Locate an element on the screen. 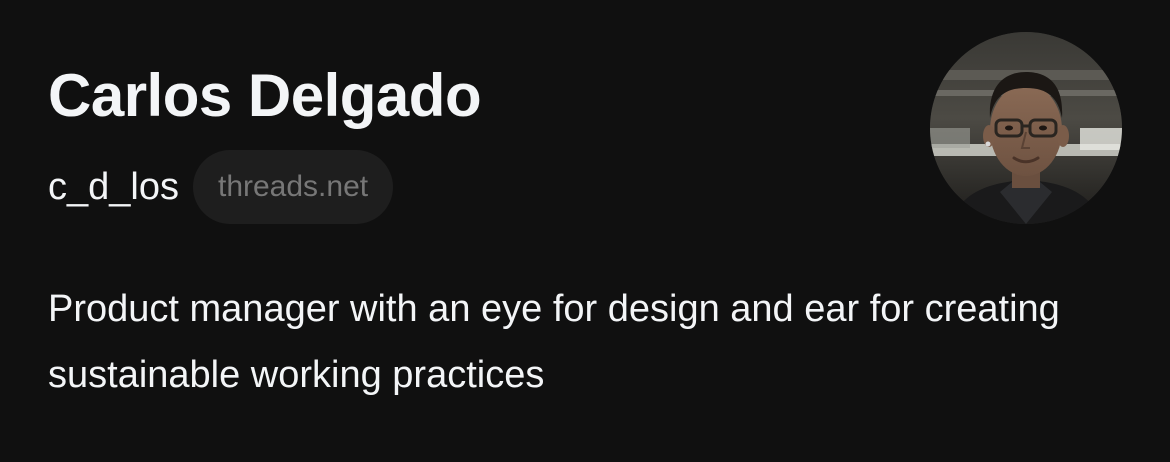 Image resolution: width=1170 pixels, height=462 pixels. avatar is located at coordinates (1026, 128).